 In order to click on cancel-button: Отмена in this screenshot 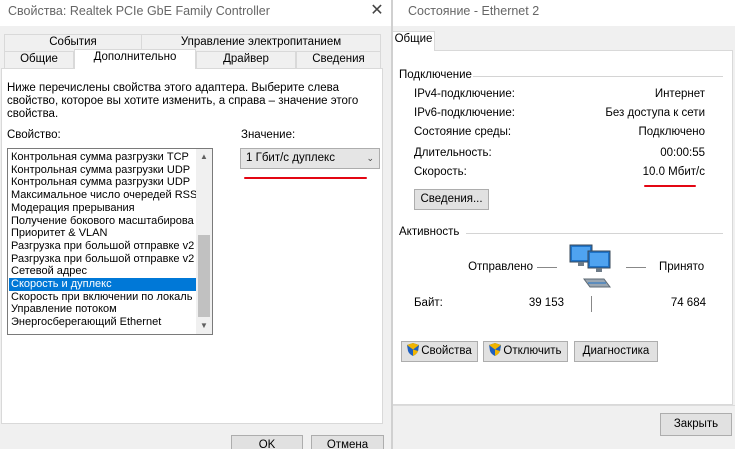, I will do `click(347, 442)`.